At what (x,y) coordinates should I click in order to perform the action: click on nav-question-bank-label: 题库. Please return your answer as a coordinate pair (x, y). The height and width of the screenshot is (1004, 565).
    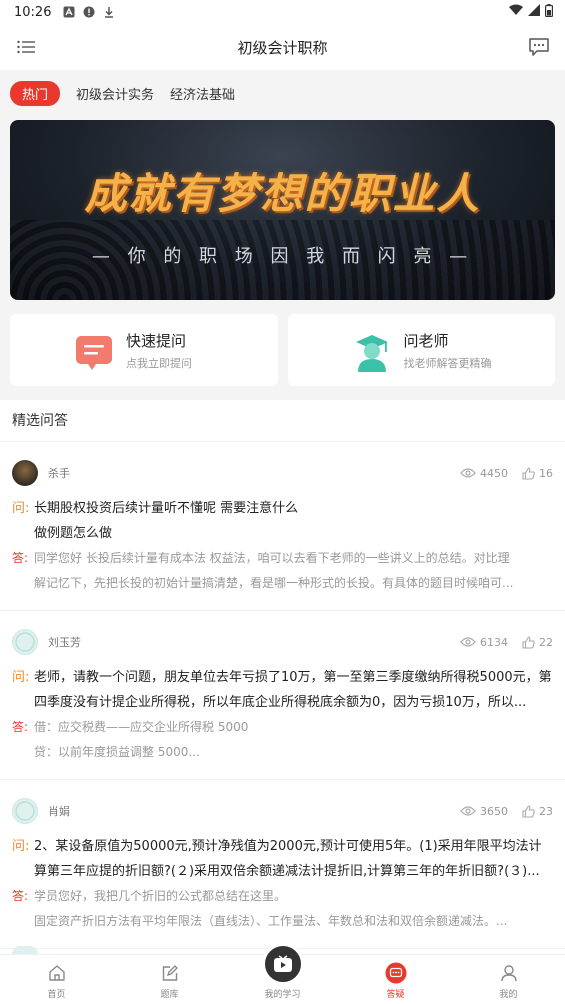
    Looking at the image, I should click on (169, 995).